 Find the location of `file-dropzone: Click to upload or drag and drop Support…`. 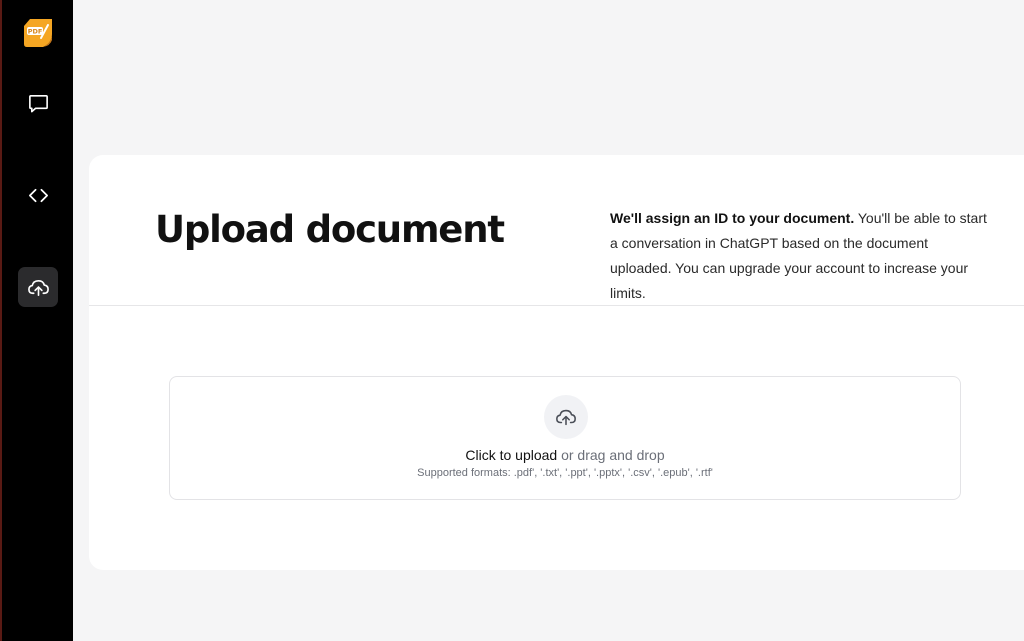

file-dropzone: Click to upload or drag and drop Support… is located at coordinates (565, 438).